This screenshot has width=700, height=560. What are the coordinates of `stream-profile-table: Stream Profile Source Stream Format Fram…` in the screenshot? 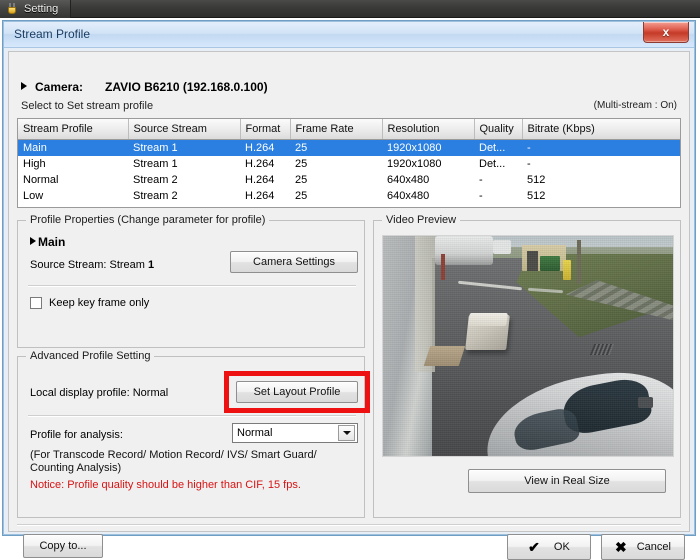 It's located at (349, 163).